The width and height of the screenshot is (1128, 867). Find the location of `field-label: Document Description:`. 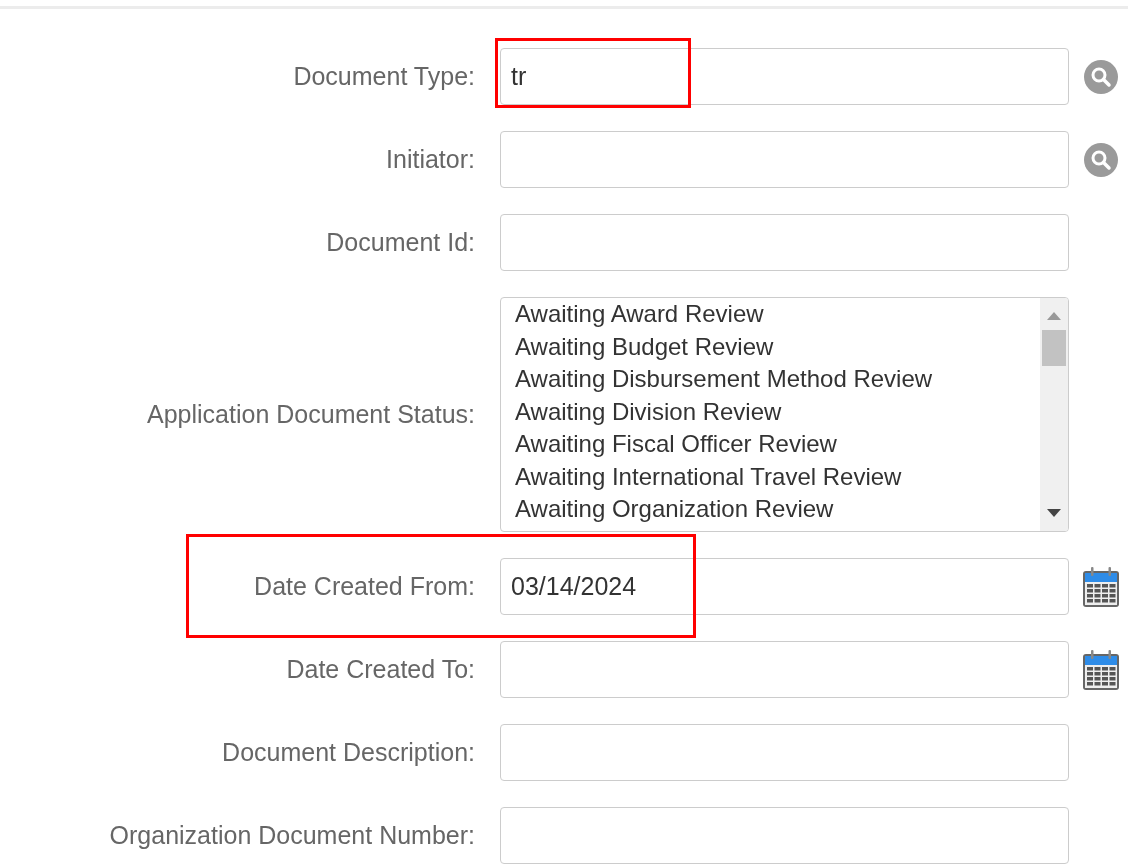

field-label: Document Description: is located at coordinates (348, 752).